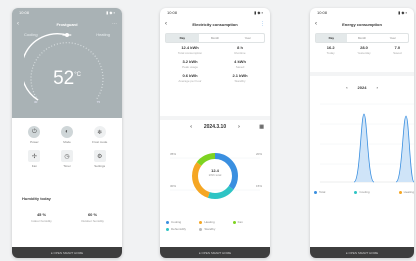 Image resolution: width=416 pixels, height=261 pixels. What do you see at coordinates (216, 225) in the screenshot?
I see `chart-legend: Cooling Heating Fan Dehumidify Standby` at bounding box center [216, 225].